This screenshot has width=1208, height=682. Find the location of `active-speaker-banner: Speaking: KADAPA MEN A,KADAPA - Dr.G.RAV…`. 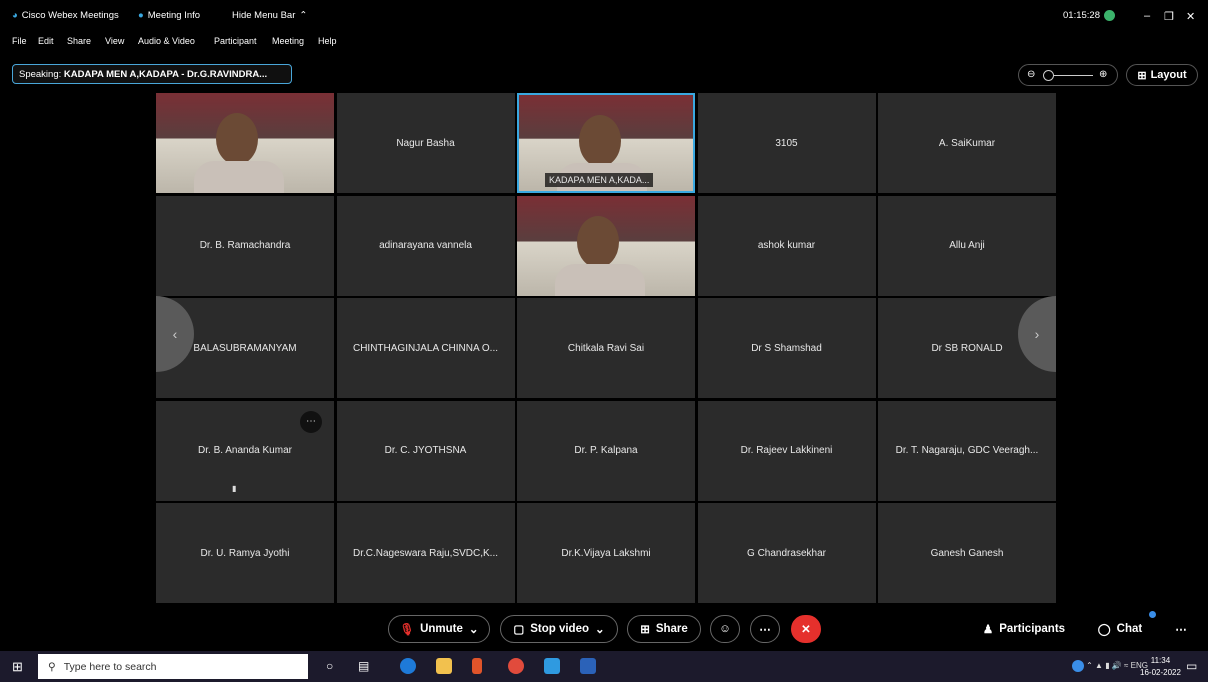

active-speaker-banner: Speaking: KADAPA MEN A,KADAPA - Dr.G.RAV… is located at coordinates (152, 74).